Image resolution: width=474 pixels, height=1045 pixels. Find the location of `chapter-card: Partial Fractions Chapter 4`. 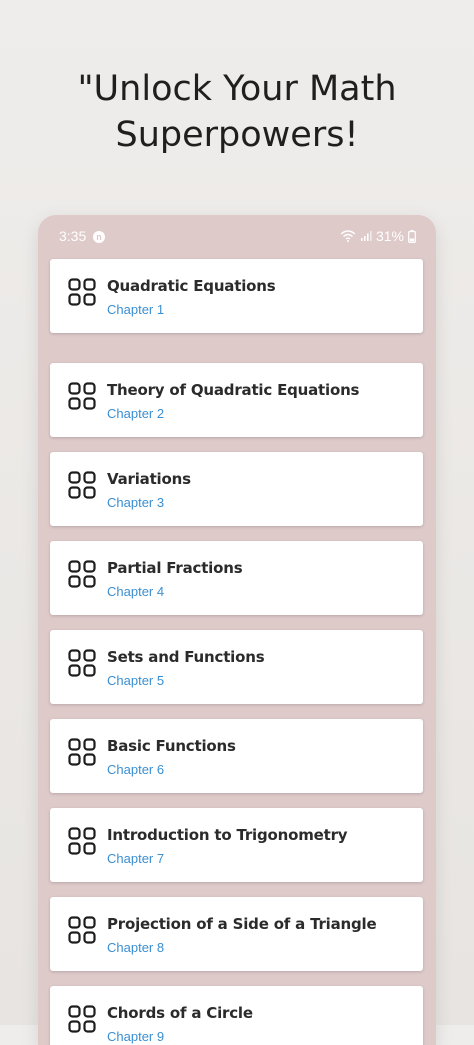

chapter-card: Partial Fractions Chapter 4 is located at coordinates (236, 578).